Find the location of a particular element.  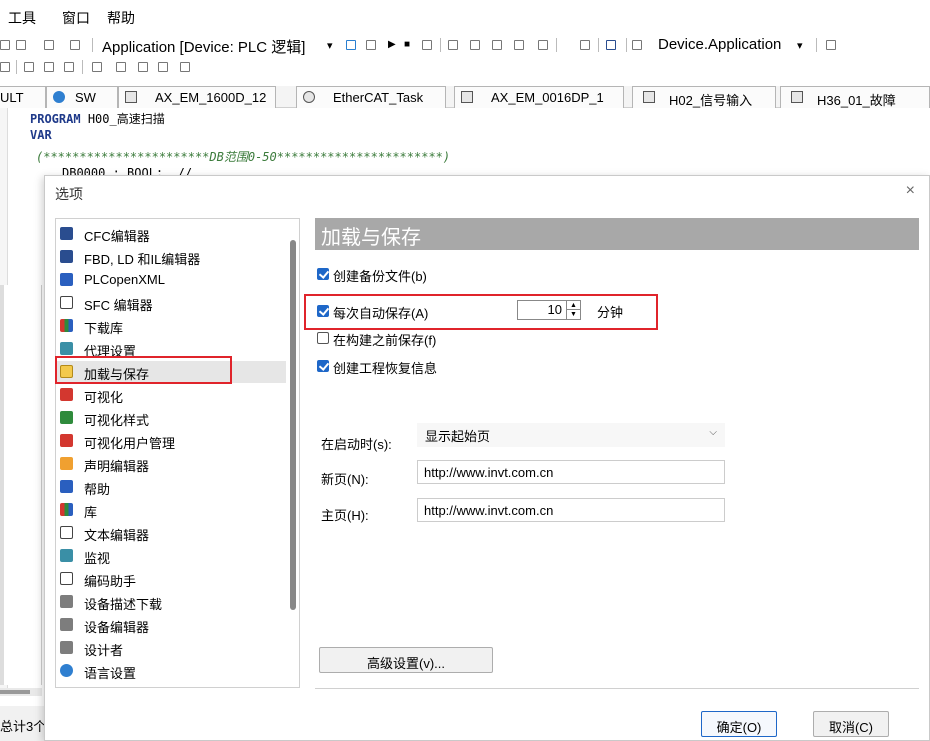

category-item: 语言设置 is located at coordinates (171, 671).